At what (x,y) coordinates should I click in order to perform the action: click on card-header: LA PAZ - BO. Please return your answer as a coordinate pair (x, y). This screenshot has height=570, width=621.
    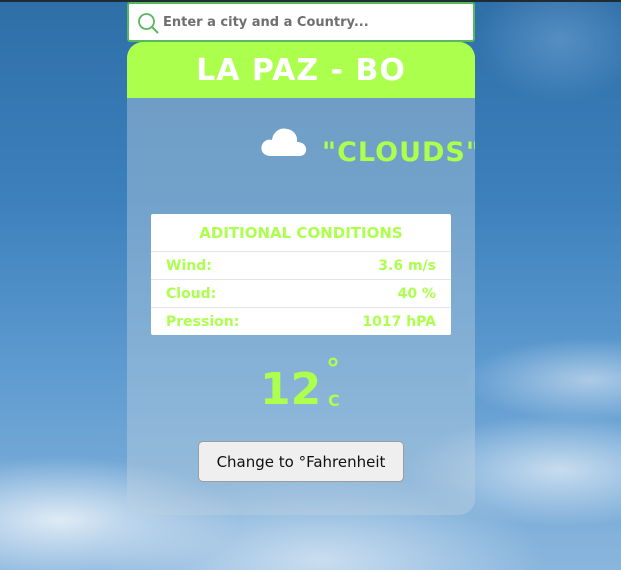
    Looking at the image, I should click on (301, 70).